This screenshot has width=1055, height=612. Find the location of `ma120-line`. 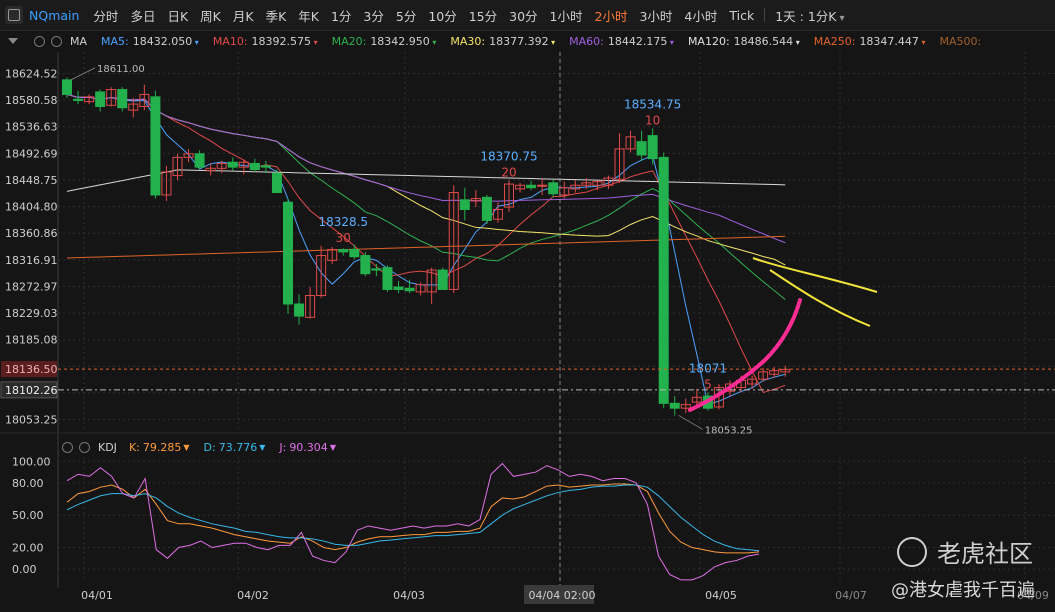

ma120-line is located at coordinates (426, 180).